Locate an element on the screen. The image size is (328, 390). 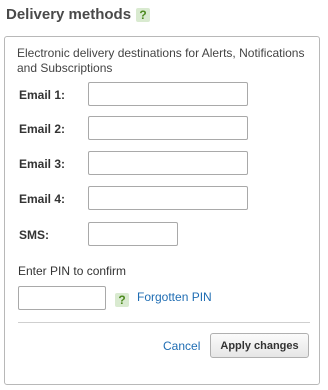
sms-label: SMS: is located at coordinates (34, 235).